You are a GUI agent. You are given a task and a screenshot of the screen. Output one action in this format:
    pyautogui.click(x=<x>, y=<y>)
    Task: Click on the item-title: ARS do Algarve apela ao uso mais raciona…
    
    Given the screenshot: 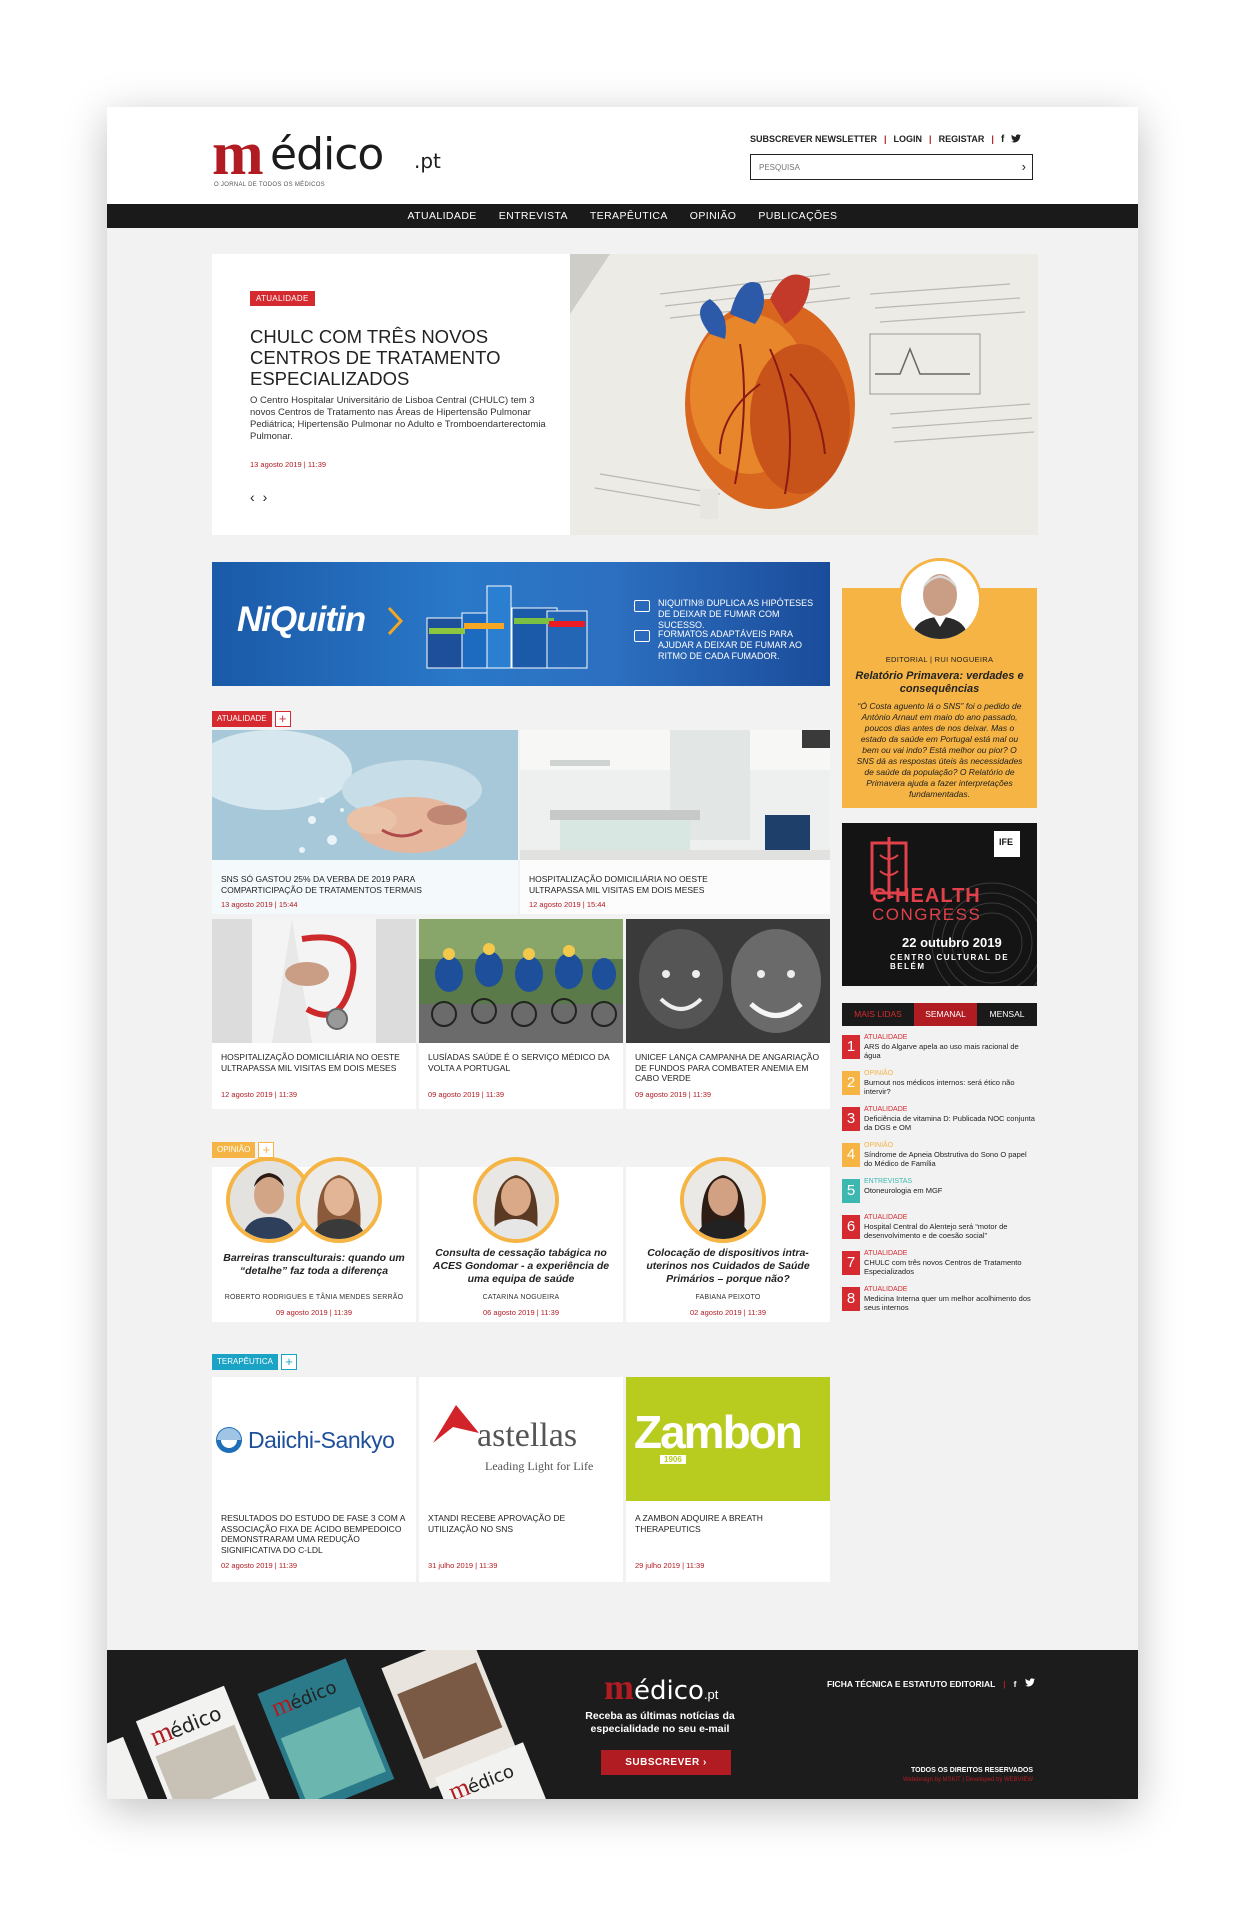 What is the action you would take?
    pyautogui.click(x=950, y=1051)
    